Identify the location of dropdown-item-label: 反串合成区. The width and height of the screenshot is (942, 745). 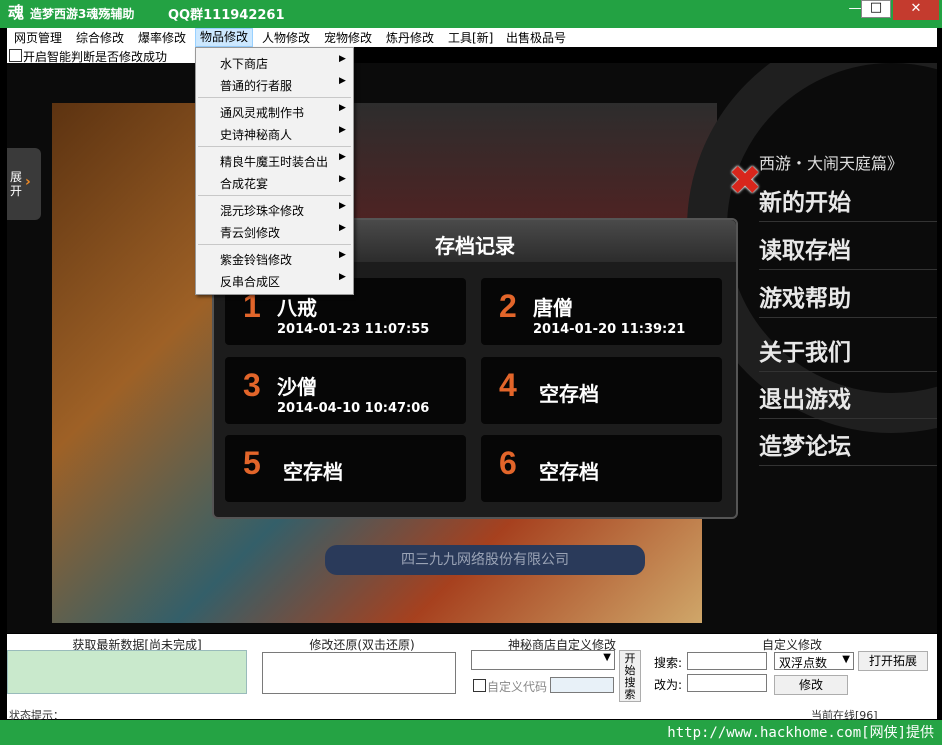
(250, 282).